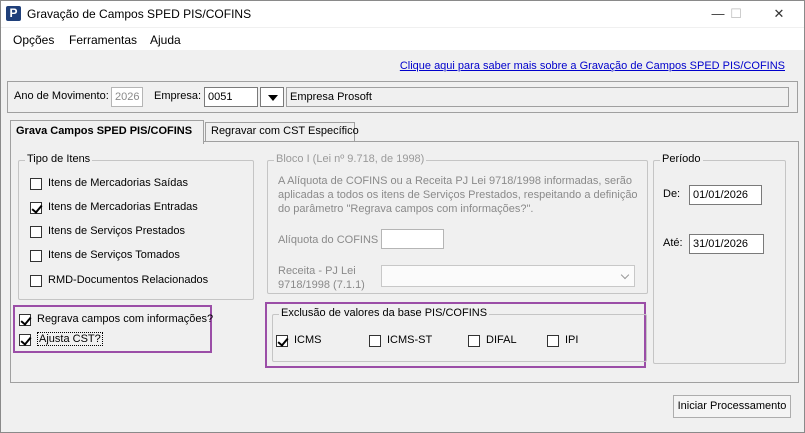 Image resolution: width=805 pixels, height=433 pixels. I want to click on ate-field: 31/01/2026, so click(726, 244).